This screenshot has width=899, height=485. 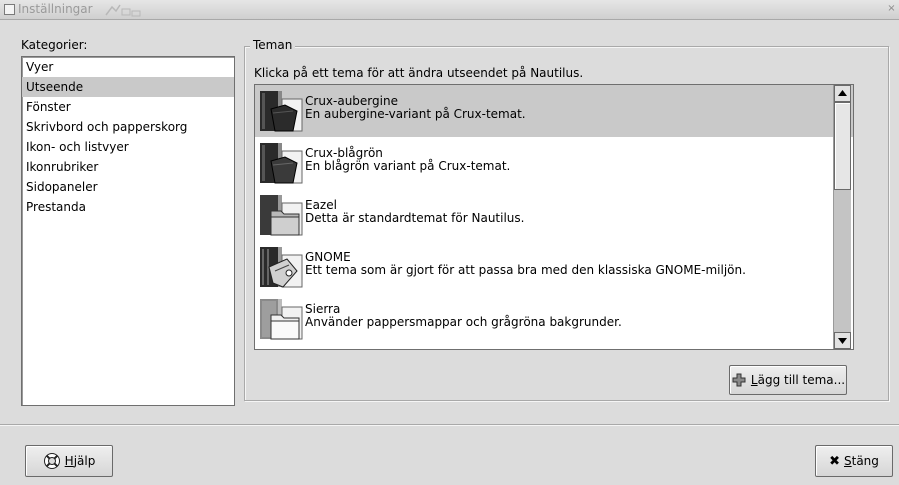 What do you see at coordinates (9, 9) in the screenshot?
I see `window-menu-icon` at bounding box center [9, 9].